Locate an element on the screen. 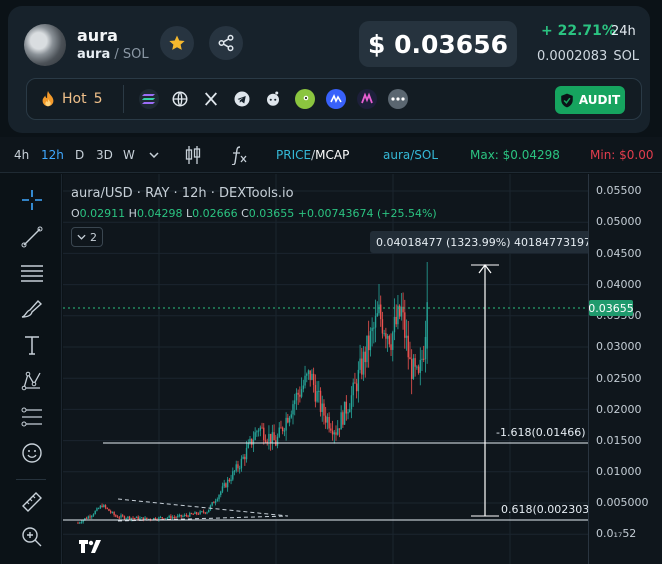 Image resolution: width=662 pixels, height=564 pixels. text-icon is located at coordinates (32, 345).